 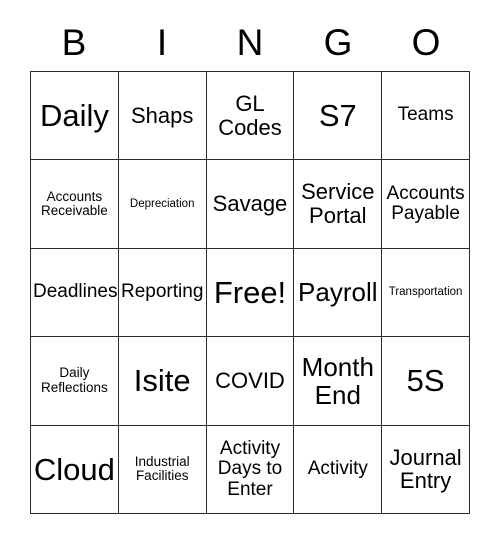 I want to click on bingo-cell-label: Shaps, so click(x=162, y=115).